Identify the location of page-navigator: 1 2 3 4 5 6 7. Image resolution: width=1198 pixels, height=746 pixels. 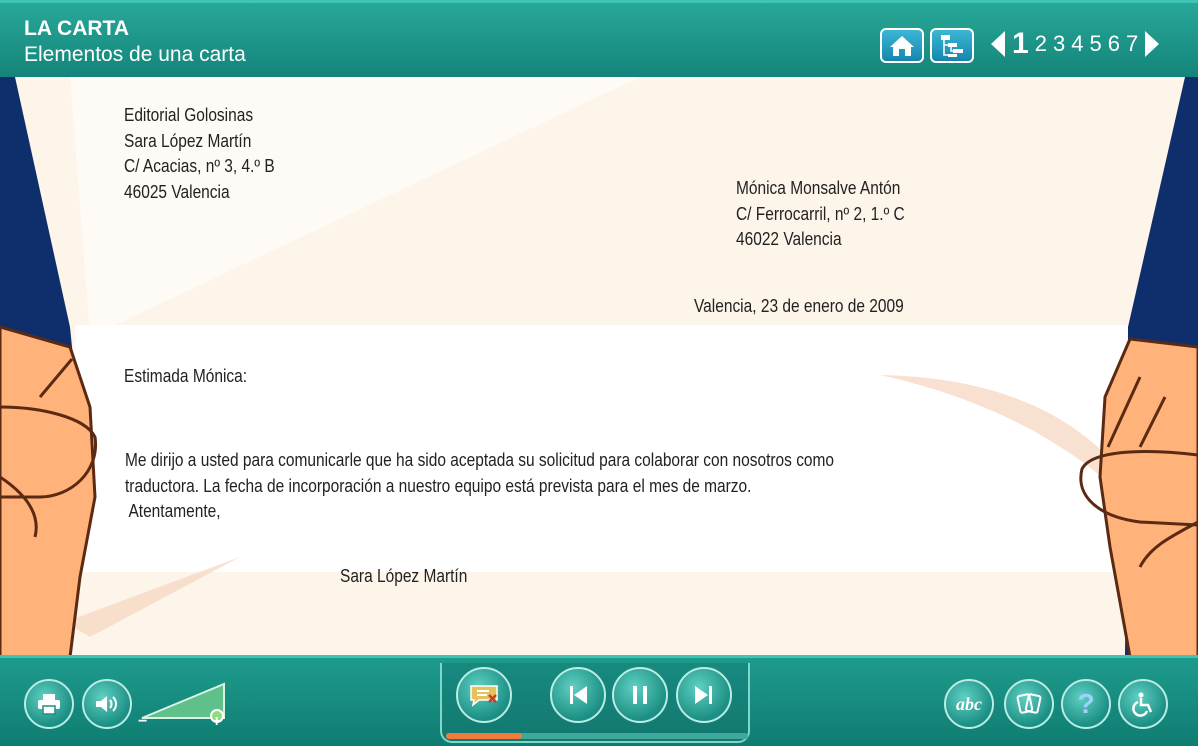
(1075, 44).